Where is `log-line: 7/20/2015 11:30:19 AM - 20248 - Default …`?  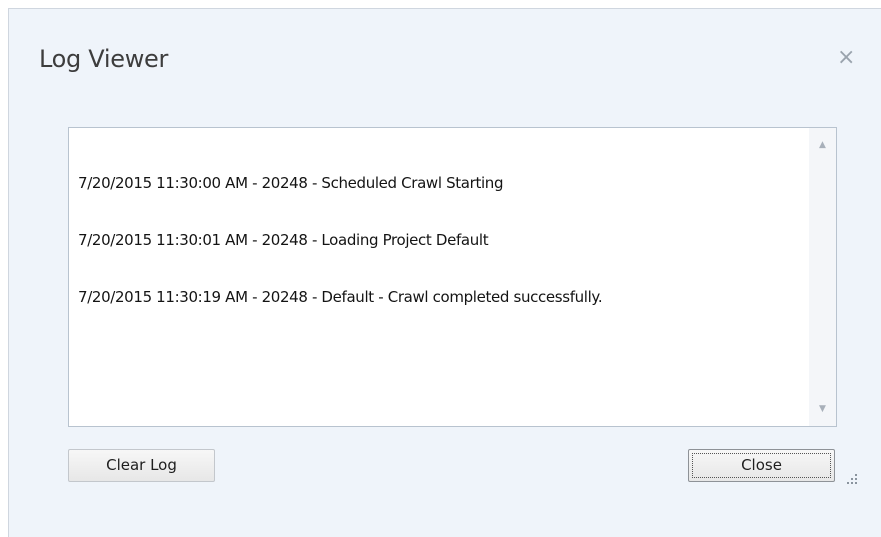
log-line: 7/20/2015 11:30:19 AM - 20248 - Default … is located at coordinates (340, 297).